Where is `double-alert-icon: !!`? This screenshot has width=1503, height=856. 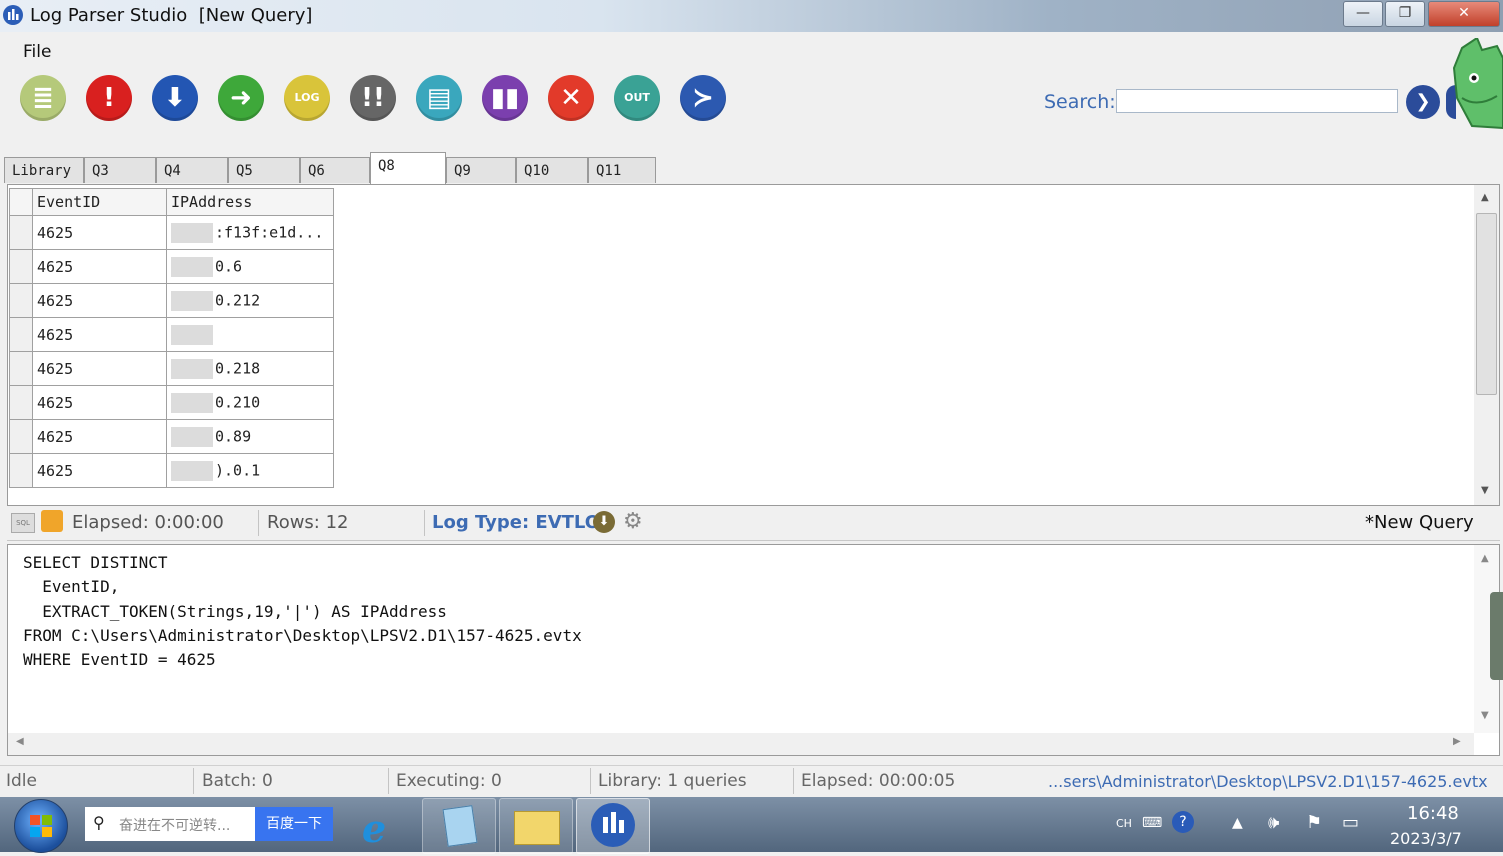 double-alert-icon: !! is located at coordinates (373, 98).